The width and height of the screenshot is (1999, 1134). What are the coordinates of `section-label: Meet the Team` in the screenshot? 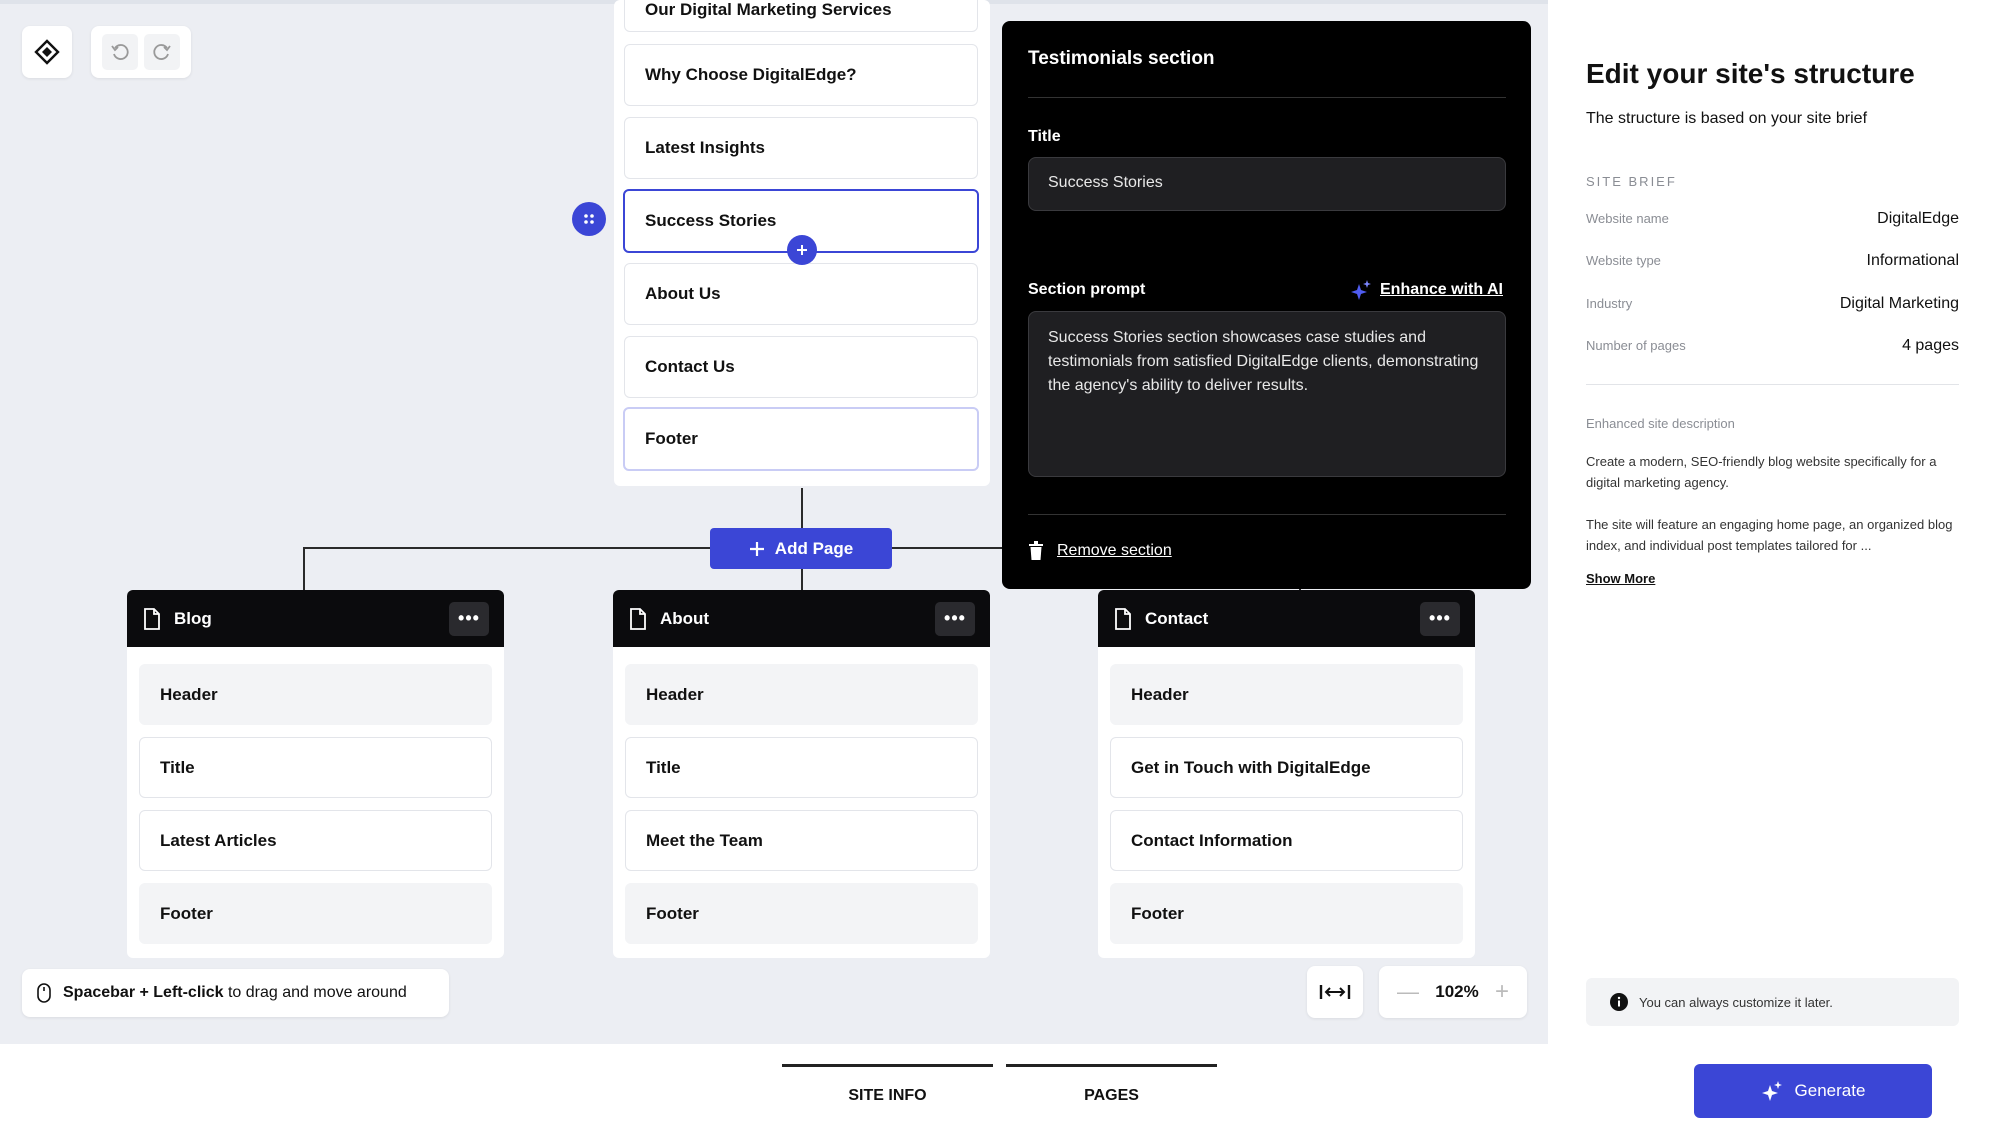 It's located at (704, 840).